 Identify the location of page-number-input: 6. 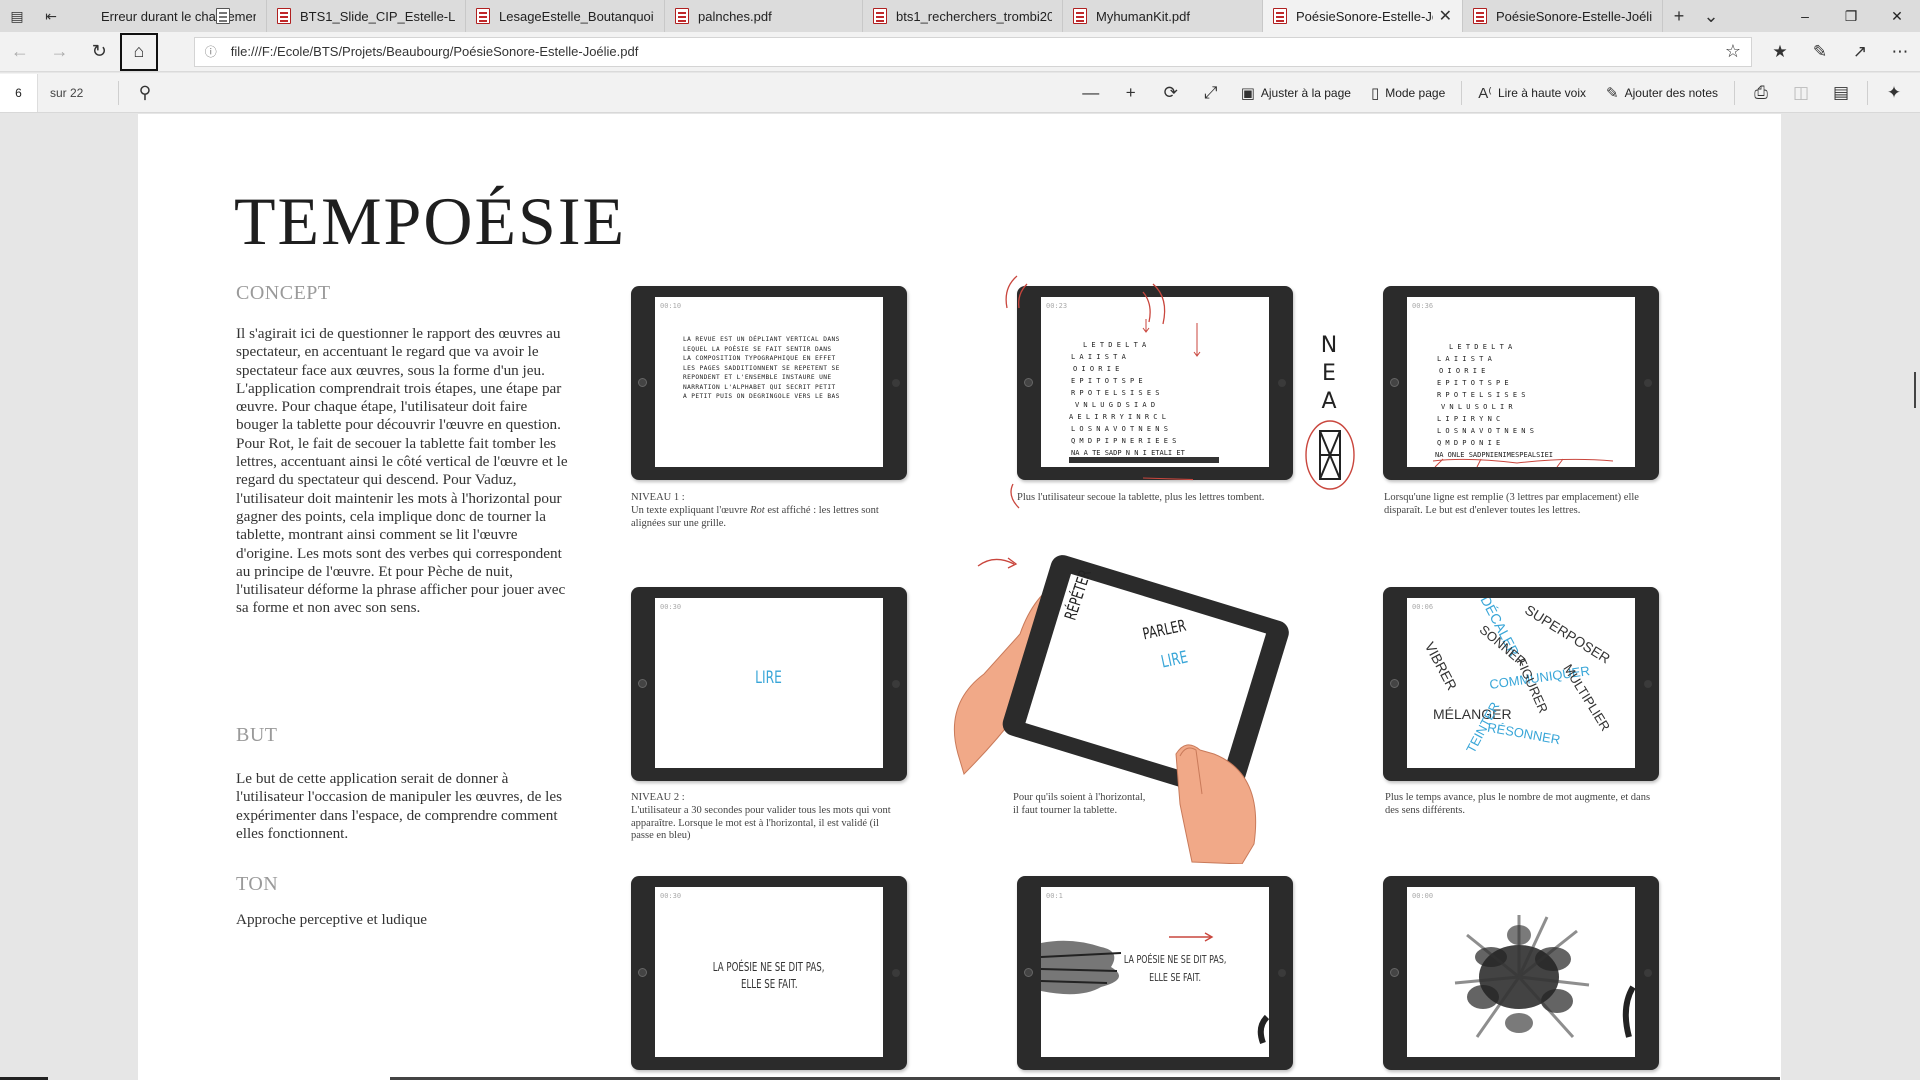
(19, 92).